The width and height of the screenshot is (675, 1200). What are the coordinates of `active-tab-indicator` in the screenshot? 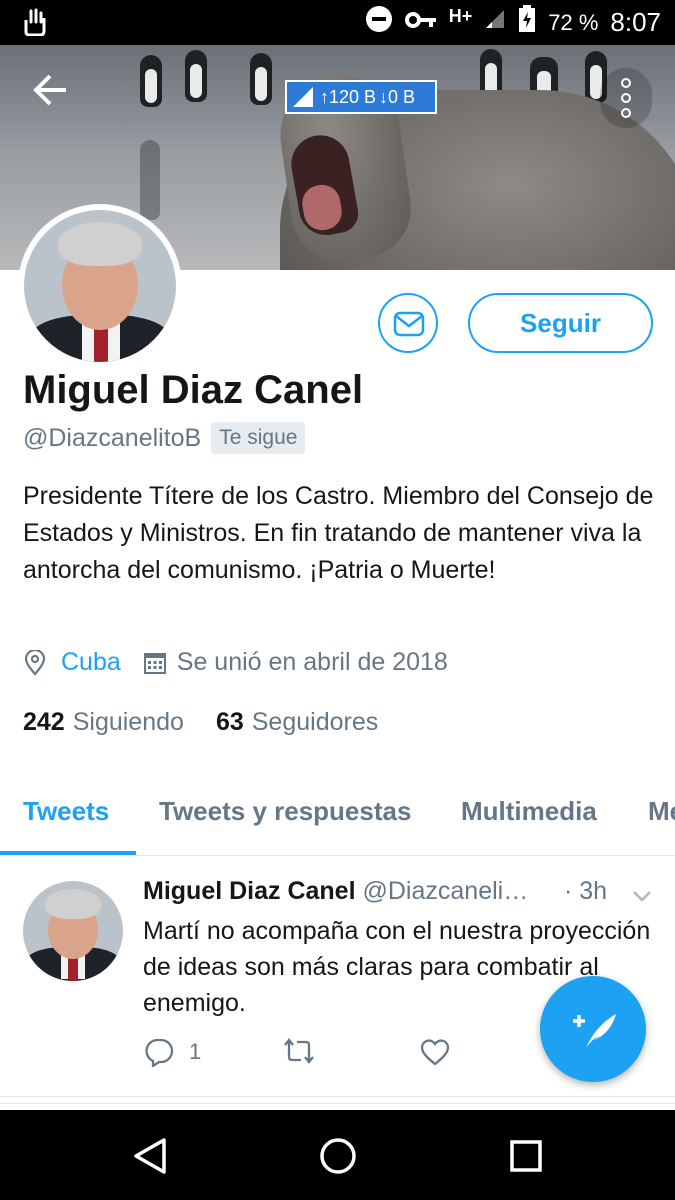 It's located at (68, 853).